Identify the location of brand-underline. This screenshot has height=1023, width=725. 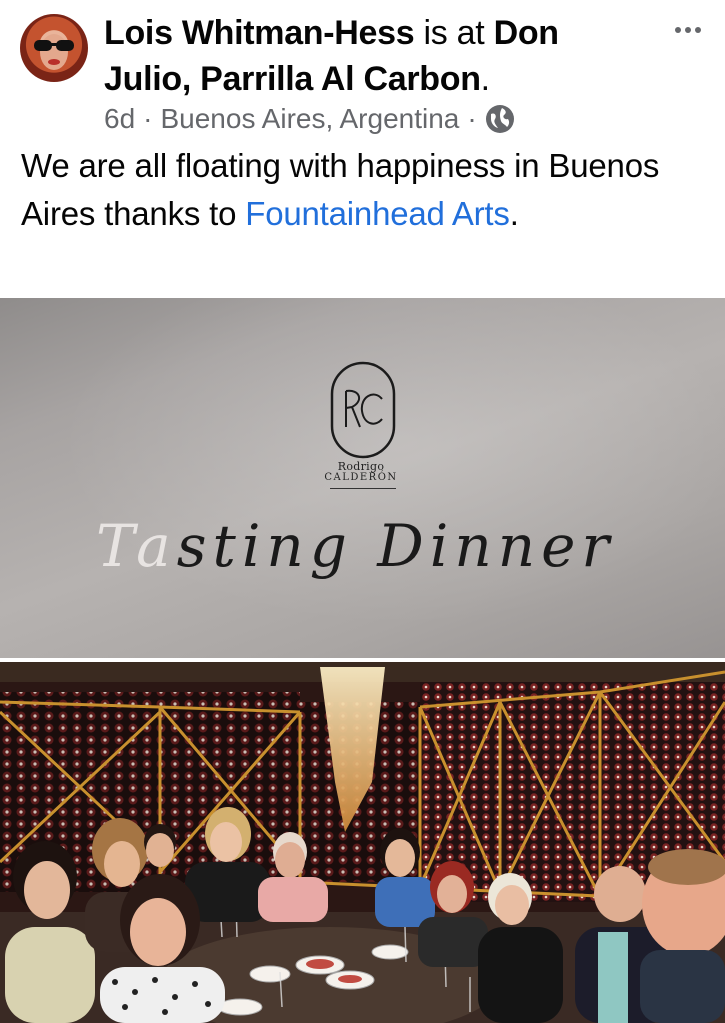
(363, 488).